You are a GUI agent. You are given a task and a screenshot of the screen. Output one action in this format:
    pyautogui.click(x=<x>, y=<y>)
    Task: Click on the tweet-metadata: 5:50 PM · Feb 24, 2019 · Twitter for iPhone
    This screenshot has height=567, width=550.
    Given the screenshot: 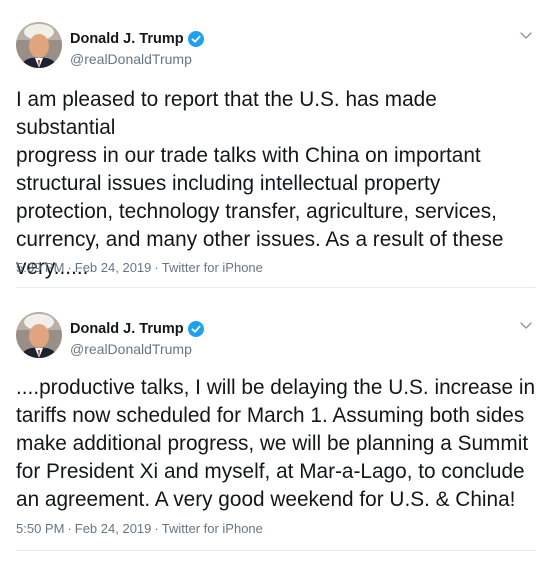 What is the action you would take?
    pyautogui.click(x=139, y=528)
    